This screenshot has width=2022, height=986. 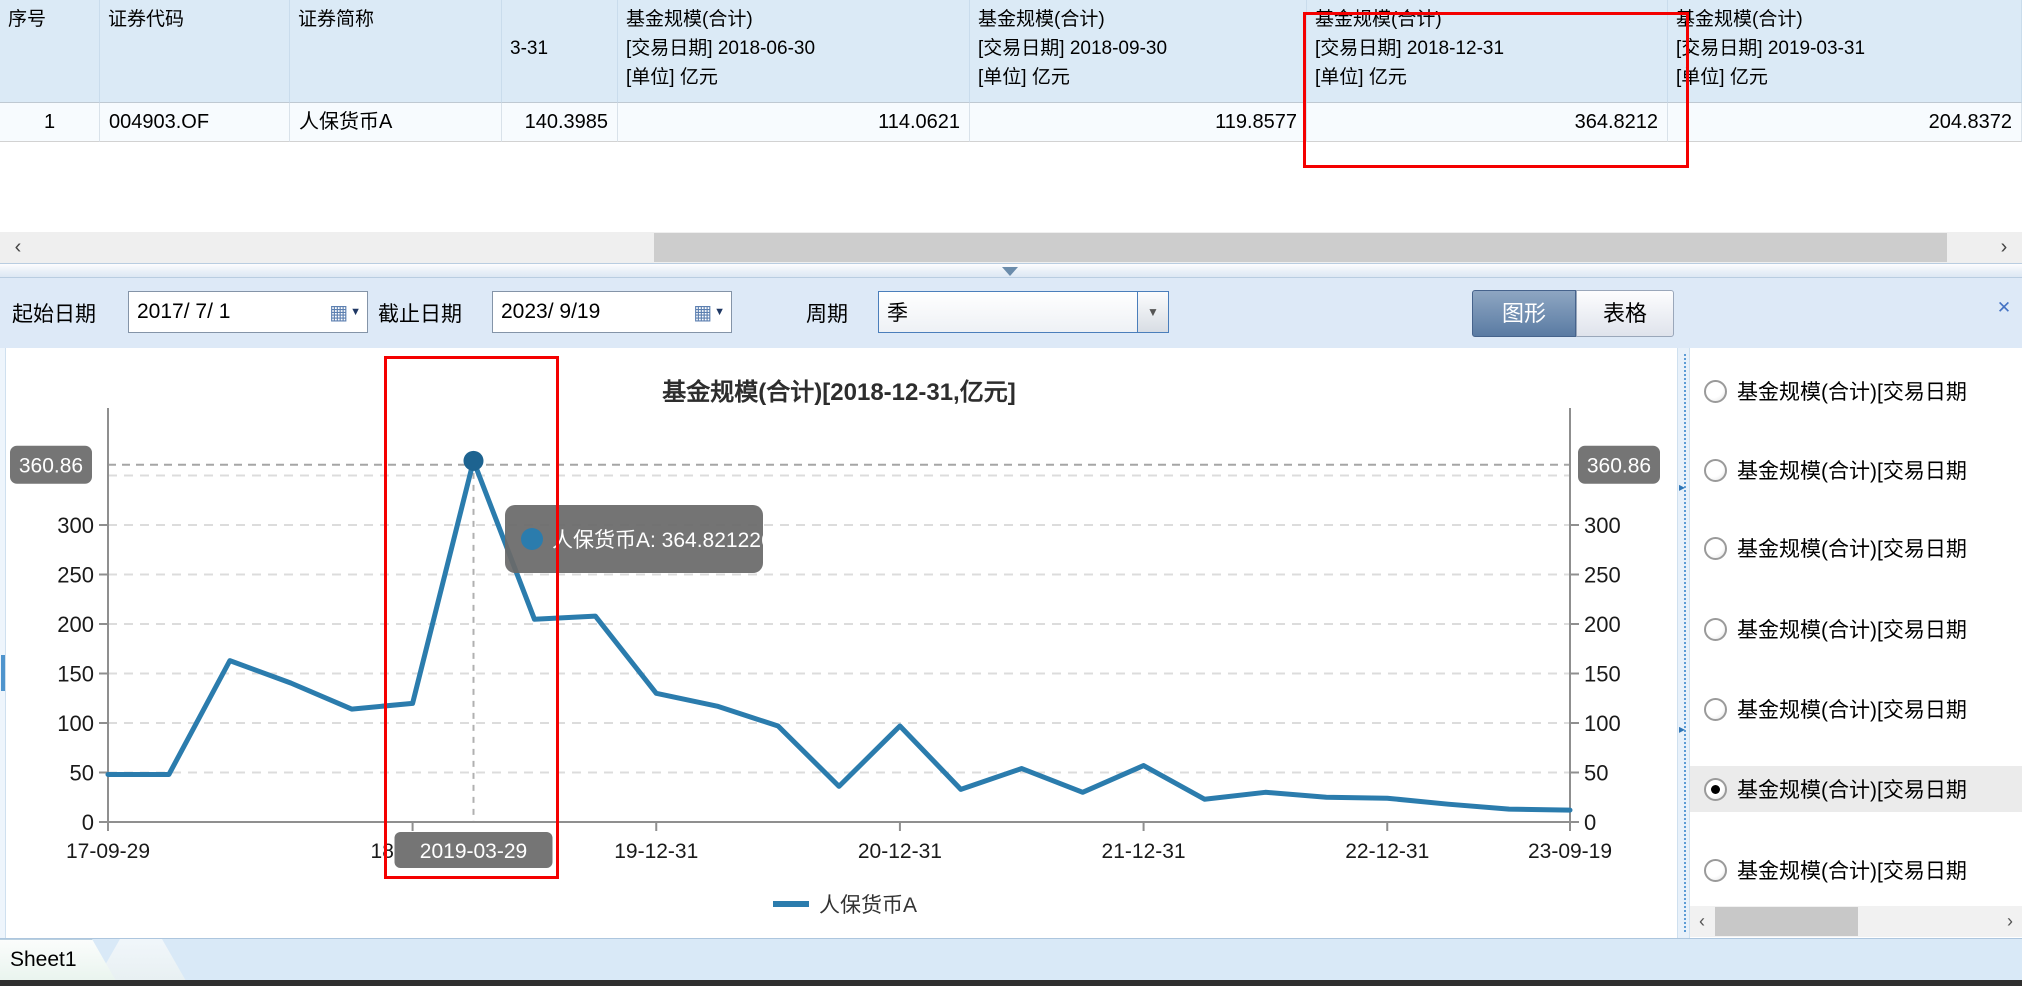 I want to click on tooltip-text: 人保货币A: 364.8212266777, so click(x=685, y=540).